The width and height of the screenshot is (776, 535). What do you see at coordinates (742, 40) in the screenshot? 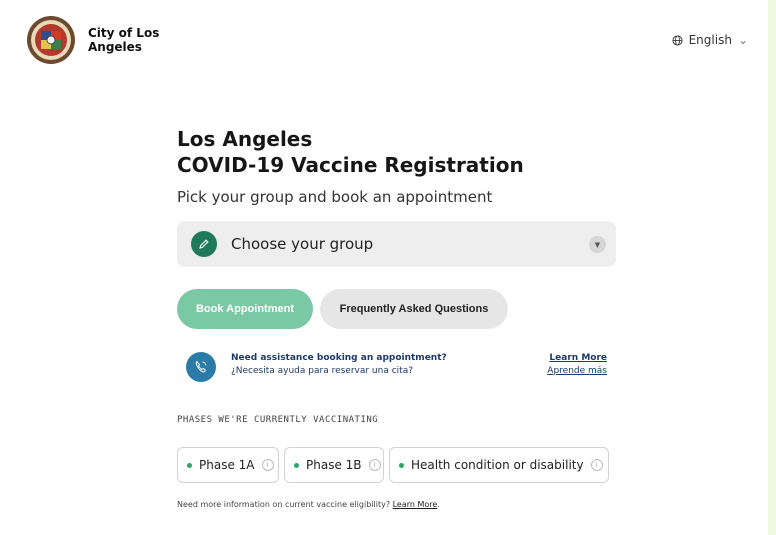
I see `chevron-down-icon: ⌄` at bounding box center [742, 40].